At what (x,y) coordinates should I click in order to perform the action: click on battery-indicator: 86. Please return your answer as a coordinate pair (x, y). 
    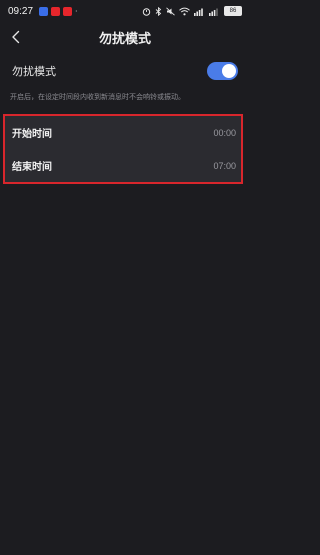
    Looking at the image, I should click on (233, 11).